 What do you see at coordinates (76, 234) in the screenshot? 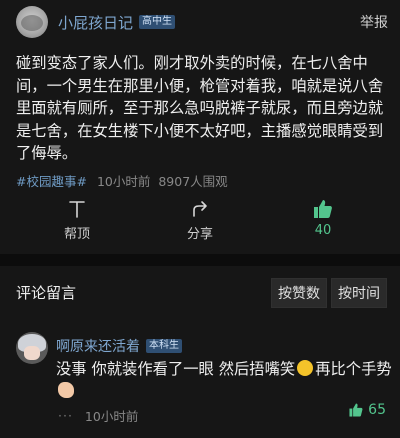
I see `top-label: 帮顶` at bounding box center [76, 234].